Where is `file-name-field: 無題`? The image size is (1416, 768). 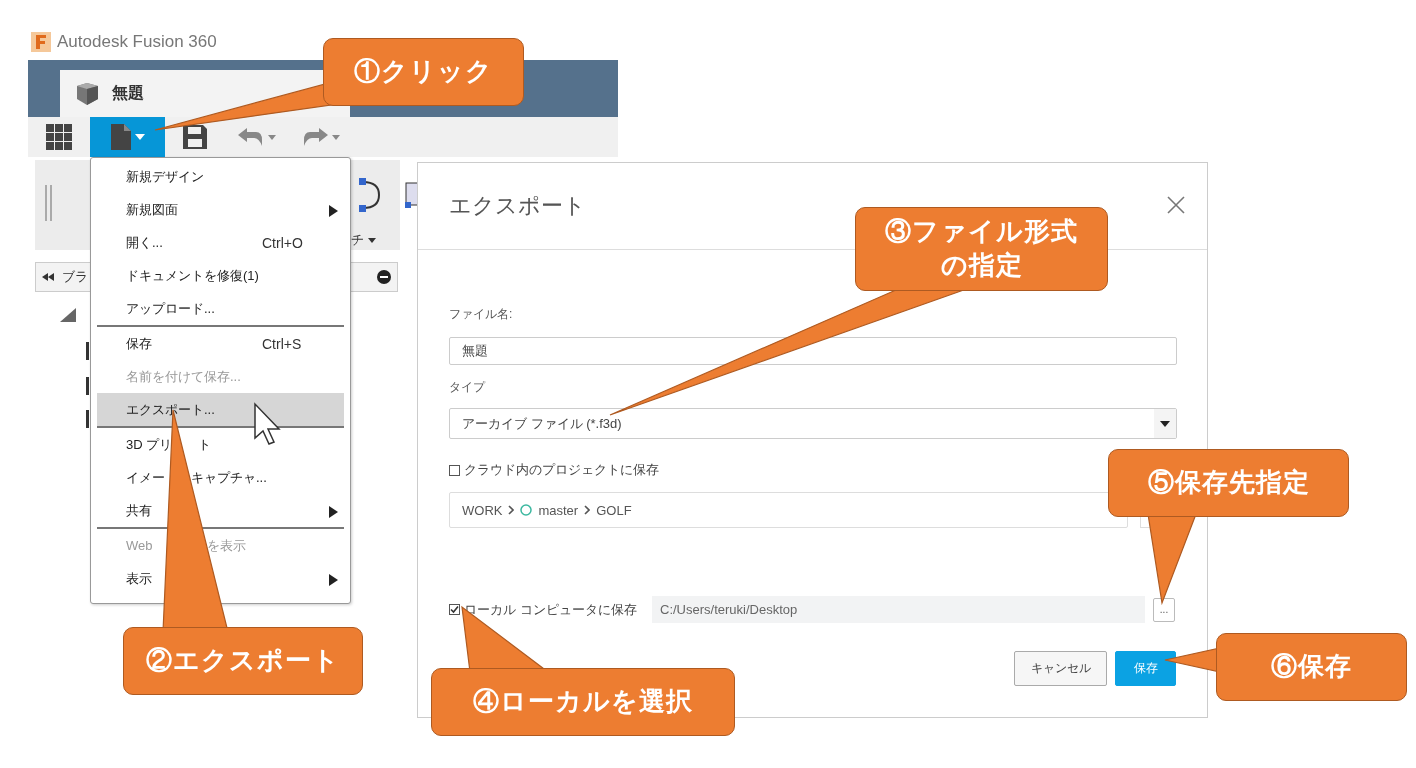
file-name-field: 無題 is located at coordinates (813, 351).